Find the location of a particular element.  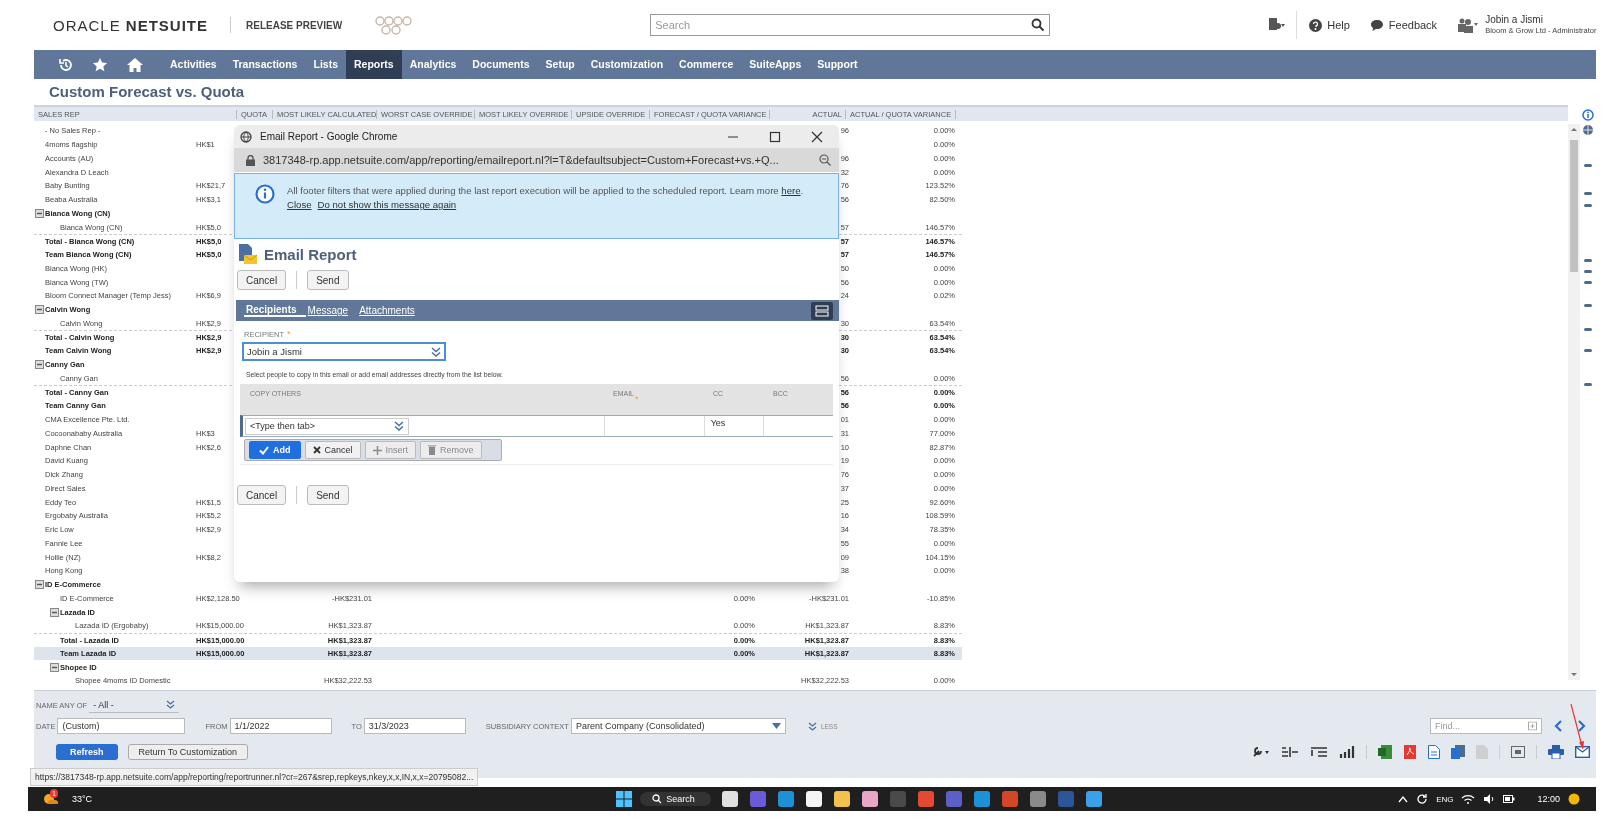

info-message: All footer filters that were applied during the last report execution will be applied to the scheduled report. Learn more here. is located at coordinates (546, 191).